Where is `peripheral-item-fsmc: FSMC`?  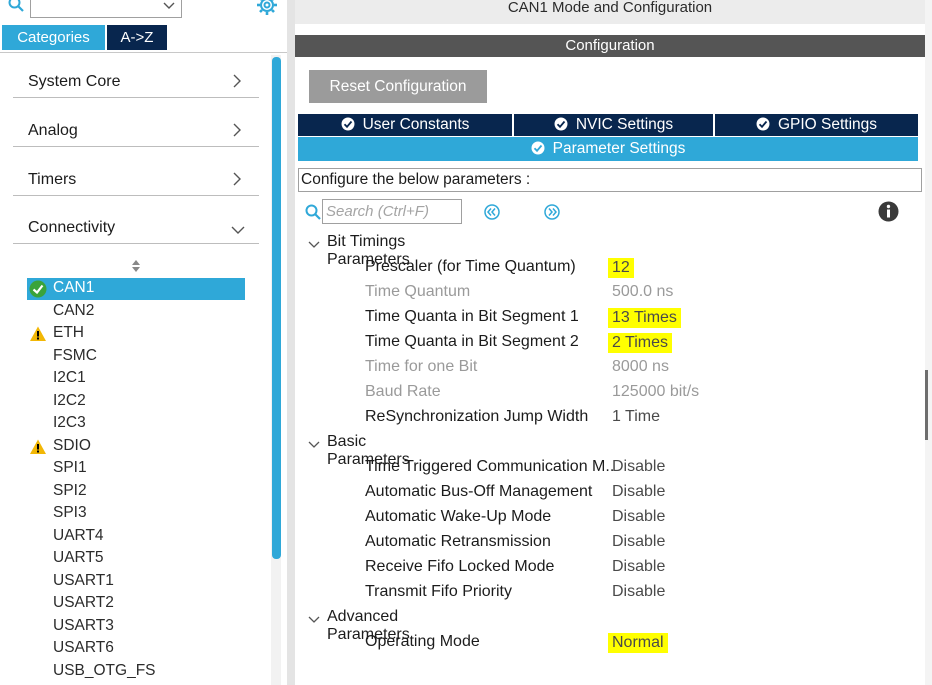
peripheral-item-fsmc: FSMC is located at coordinates (136, 357).